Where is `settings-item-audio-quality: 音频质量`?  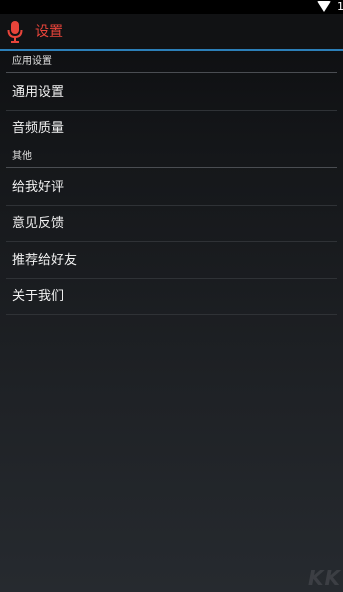 settings-item-audio-quality: 音频质量 is located at coordinates (171, 129).